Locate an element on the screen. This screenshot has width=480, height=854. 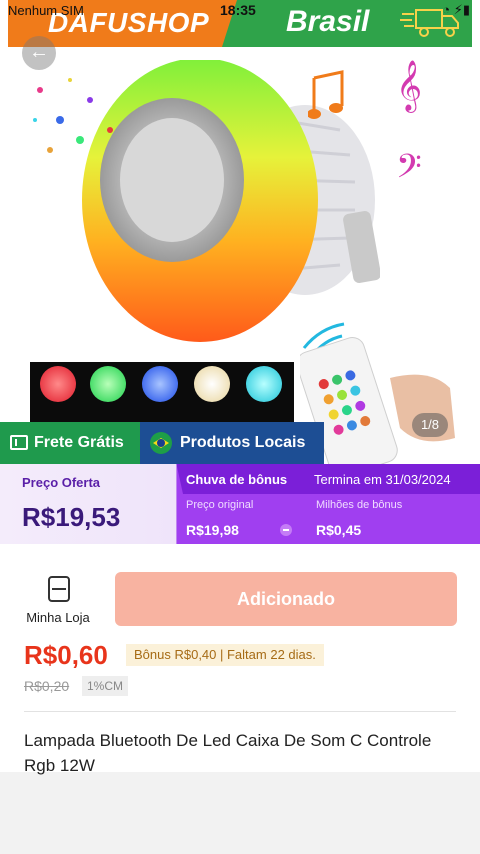
carrier-label: Nenhum SIM is located at coordinates (46, 10).